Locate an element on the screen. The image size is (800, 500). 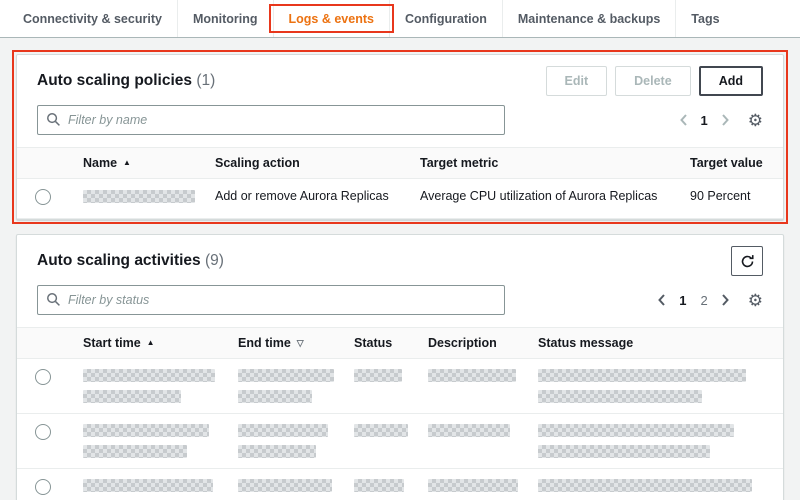
filter-by-status-input is located at coordinates (271, 300).